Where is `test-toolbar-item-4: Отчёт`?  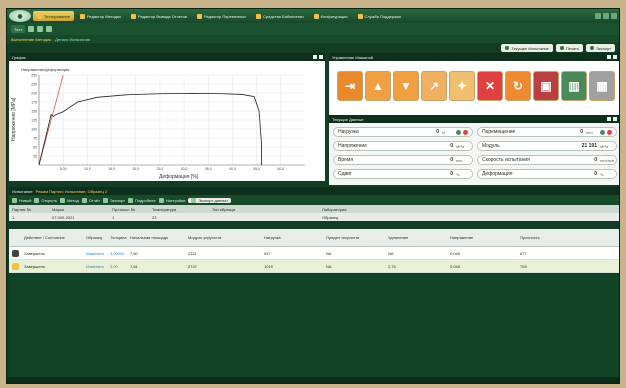 test-toolbar-item-4: Отчёт is located at coordinates (90, 200).